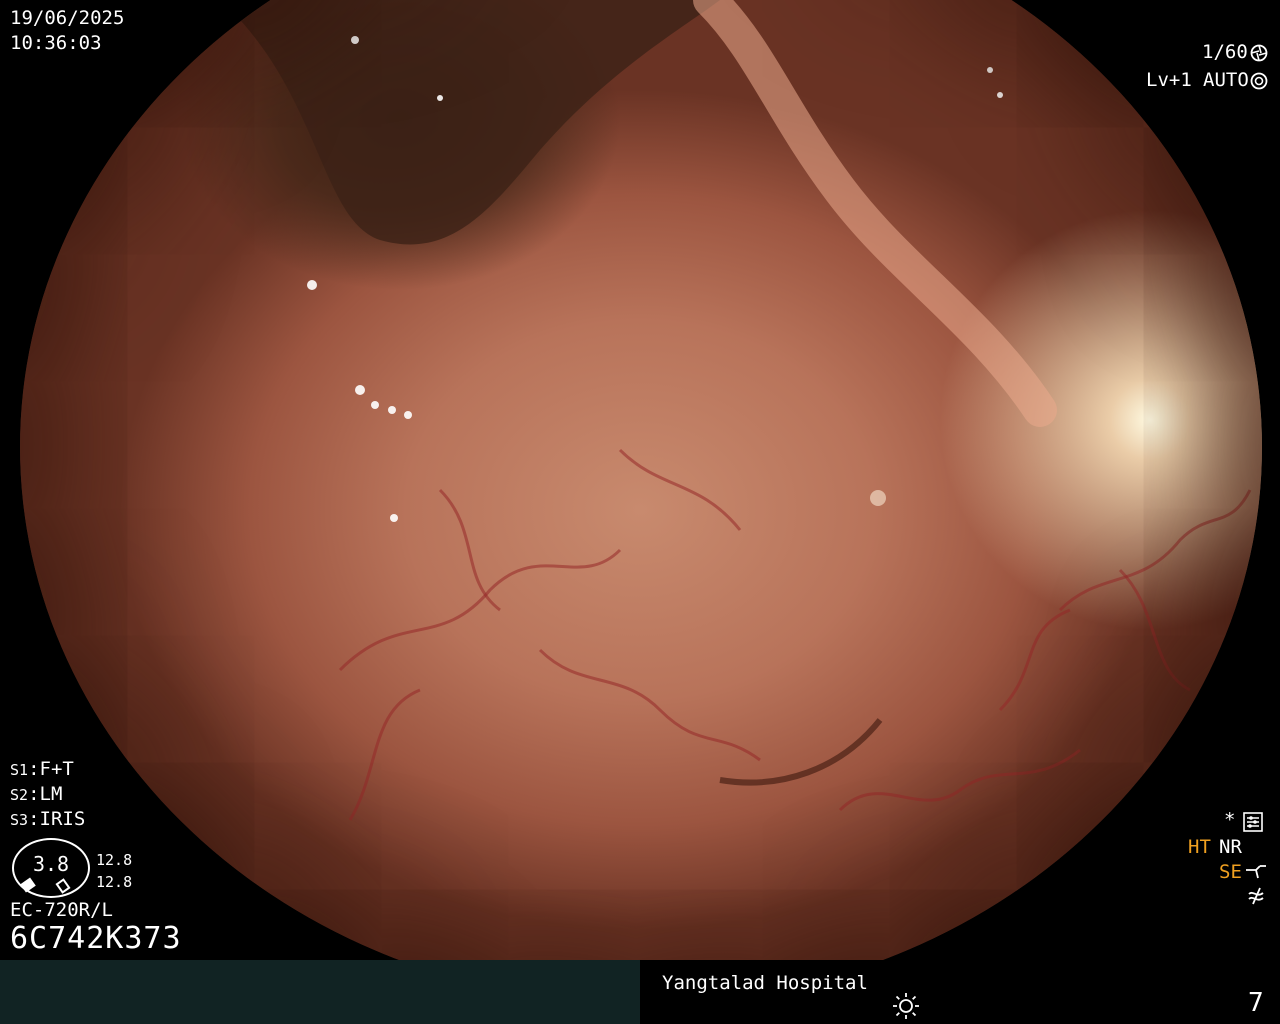 Image resolution: width=1280 pixels, height=1024 pixels. What do you see at coordinates (61, 910) in the screenshot?
I see `scope-model: EC-720R/L` at bounding box center [61, 910].